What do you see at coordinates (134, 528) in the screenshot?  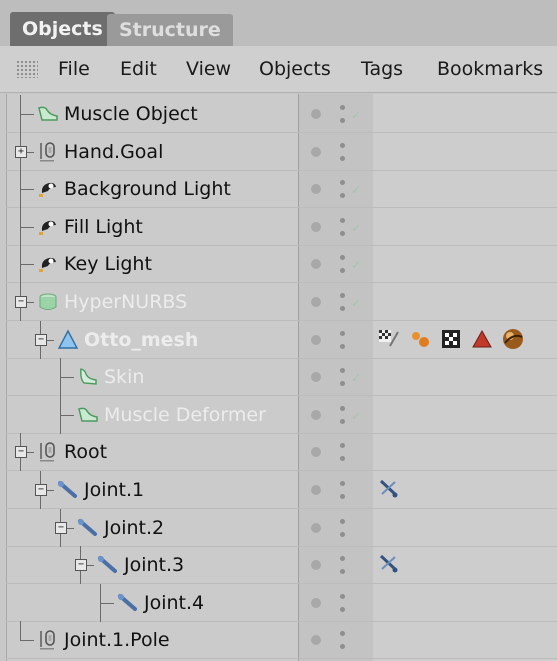 I see `object-name: Joint.2` at bounding box center [134, 528].